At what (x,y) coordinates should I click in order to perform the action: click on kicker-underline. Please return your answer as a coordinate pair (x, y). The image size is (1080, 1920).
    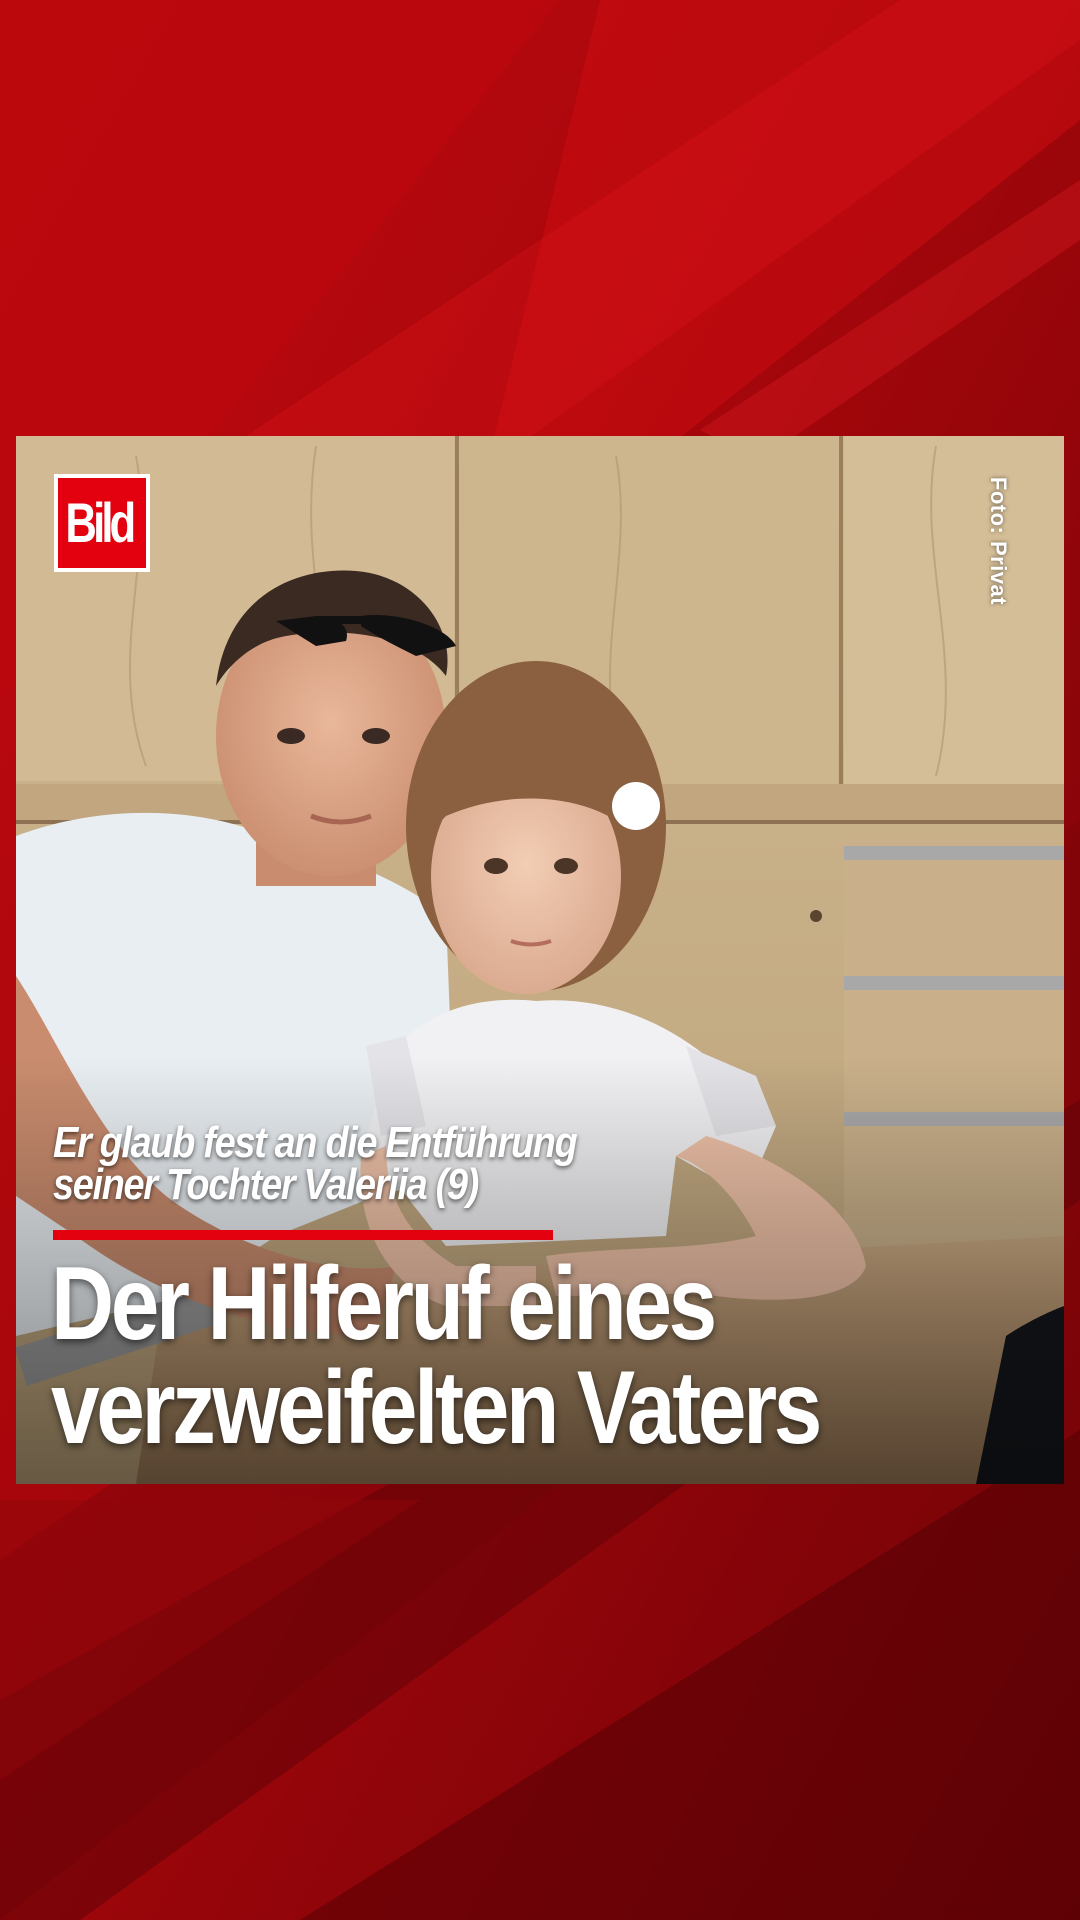
    Looking at the image, I should click on (303, 1235).